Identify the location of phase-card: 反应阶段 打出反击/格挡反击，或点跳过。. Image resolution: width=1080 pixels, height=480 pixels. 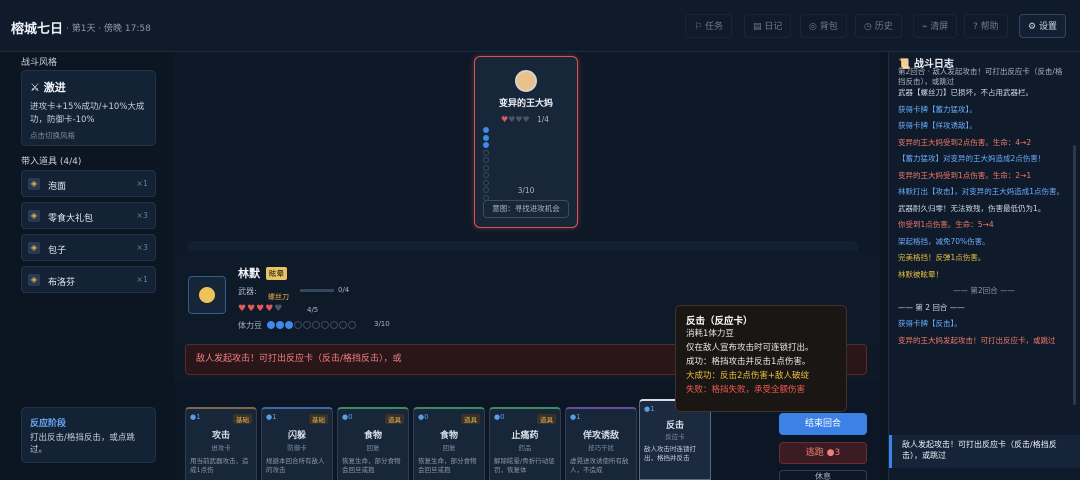
(88, 435).